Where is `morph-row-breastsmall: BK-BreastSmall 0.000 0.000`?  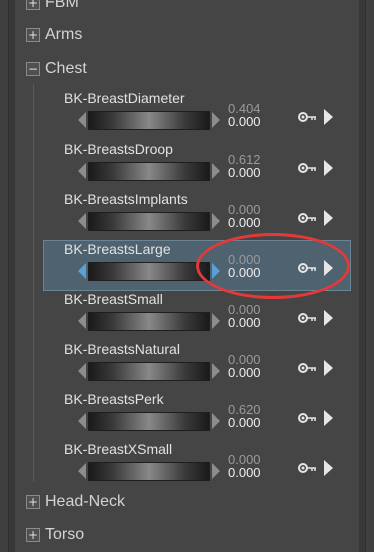 morph-row-breastsmall: BK-BreastSmall 0.000 0.000 is located at coordinates (197, 315).